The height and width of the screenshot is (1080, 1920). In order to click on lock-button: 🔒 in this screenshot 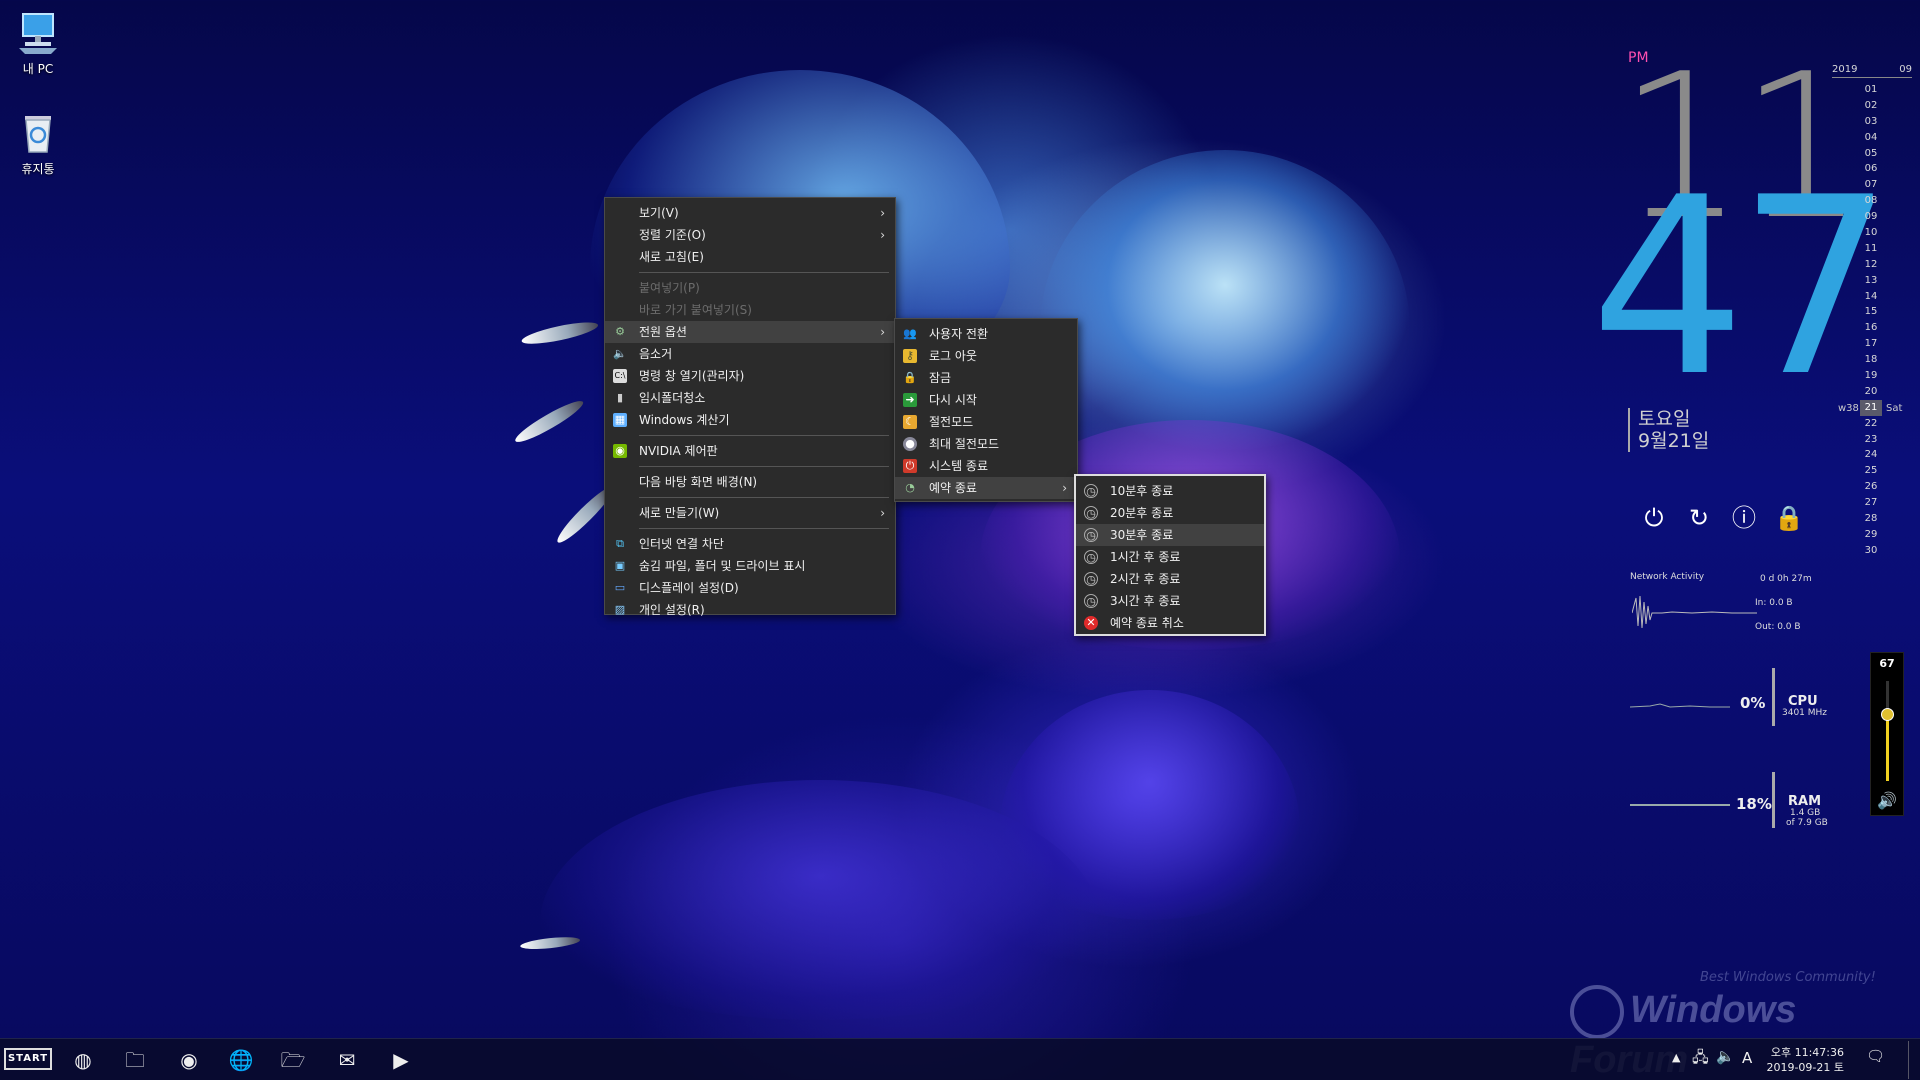, I will do `click(1789, 518)`.